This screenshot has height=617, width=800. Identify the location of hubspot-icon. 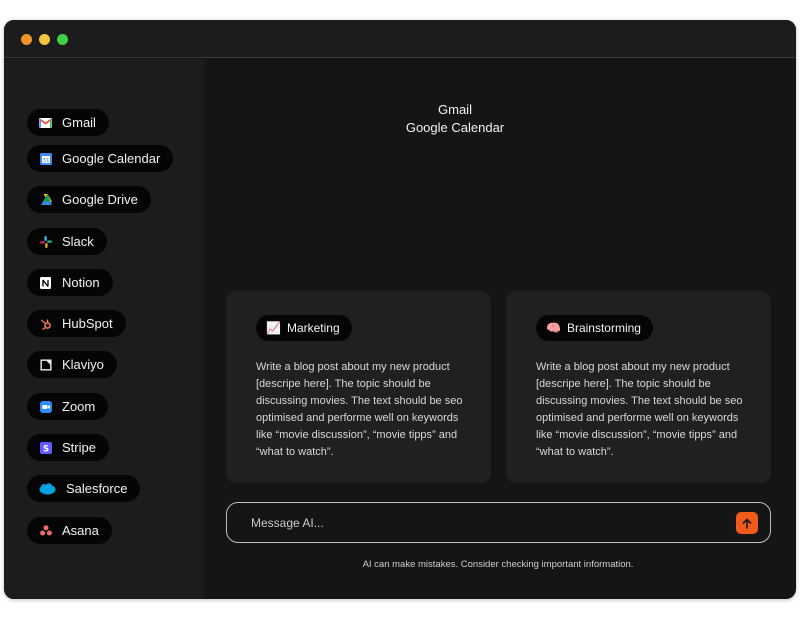
(45, 323).